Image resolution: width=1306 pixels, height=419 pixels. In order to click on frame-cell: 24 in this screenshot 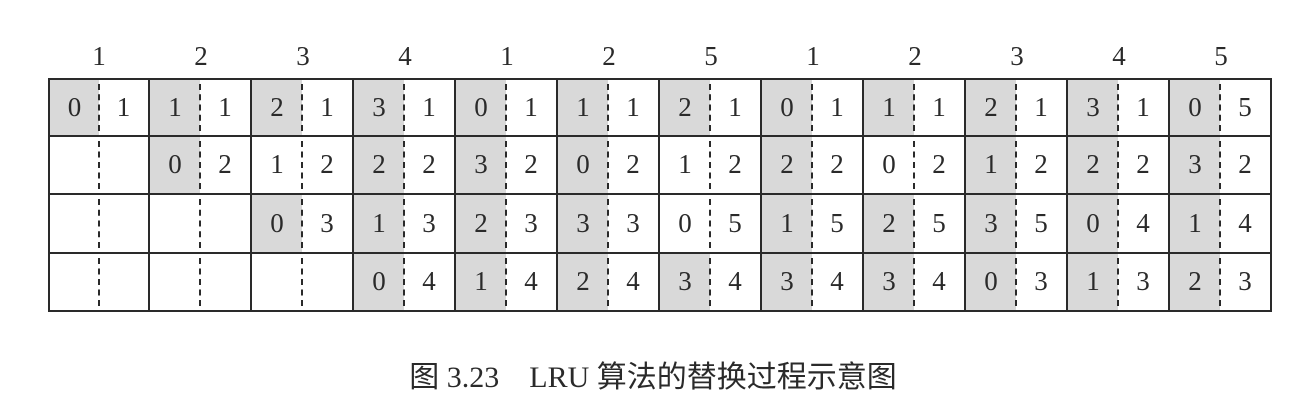, I will do `click(609, 282)`.